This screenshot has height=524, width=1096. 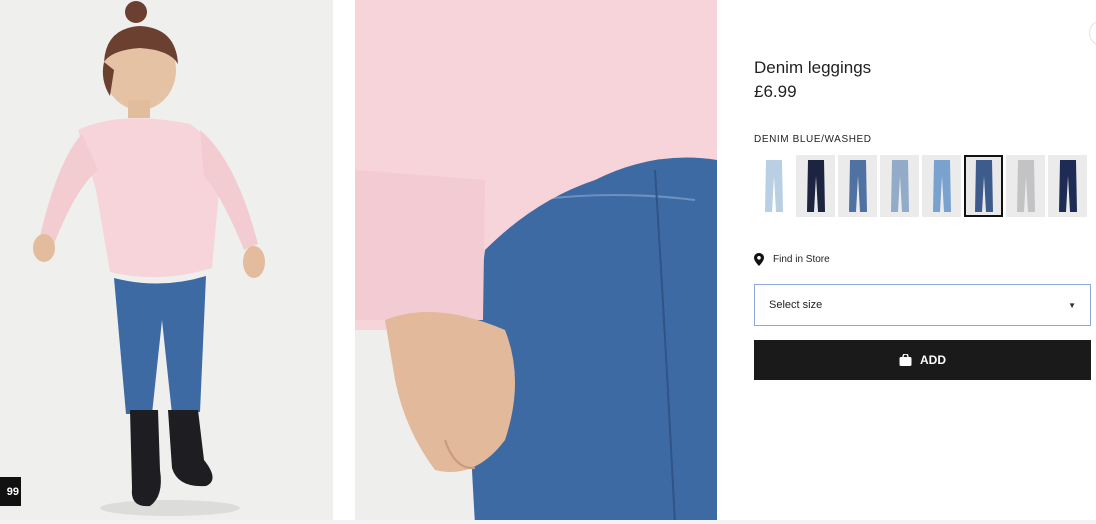 I want to click on image-gap, so click(x=344, y=262).